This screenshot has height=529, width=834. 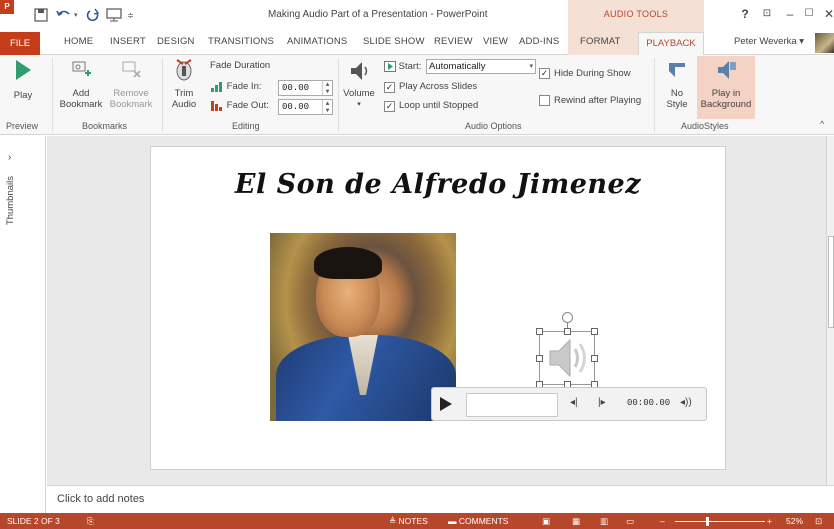 I want to click on fade-in-spinner-icon: ▲ ▼, so click(x=327, y=88).